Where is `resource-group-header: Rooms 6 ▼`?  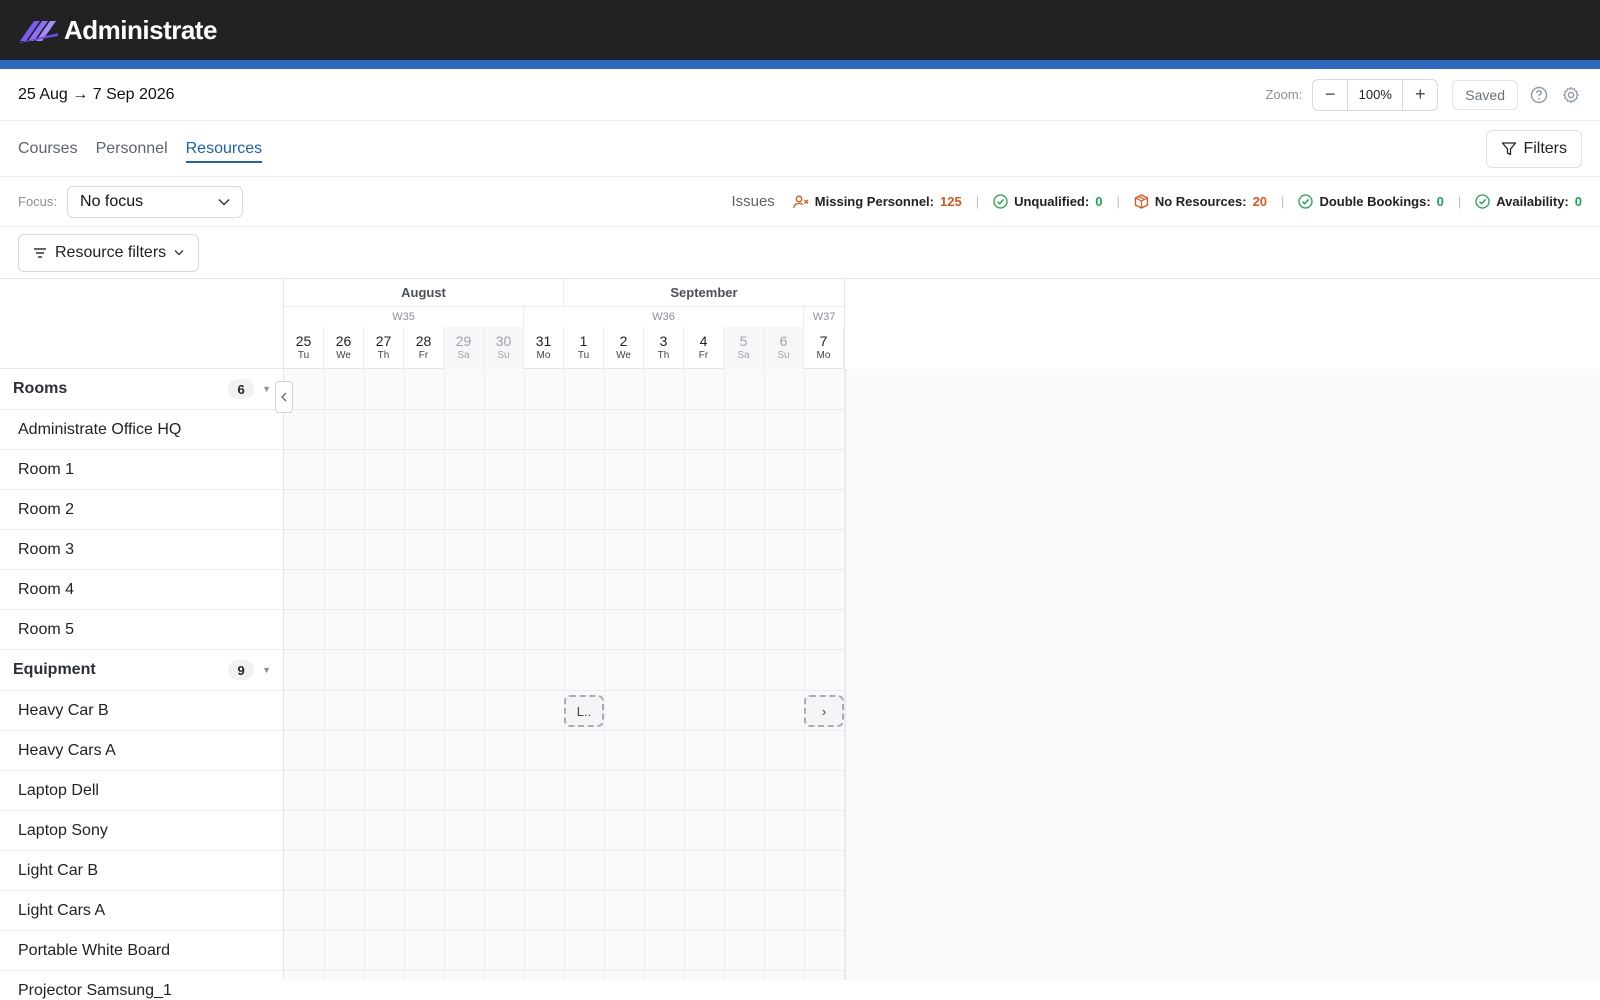 resource-group-header: Rooms 6 ▼ is located at coordinates (141, 389).